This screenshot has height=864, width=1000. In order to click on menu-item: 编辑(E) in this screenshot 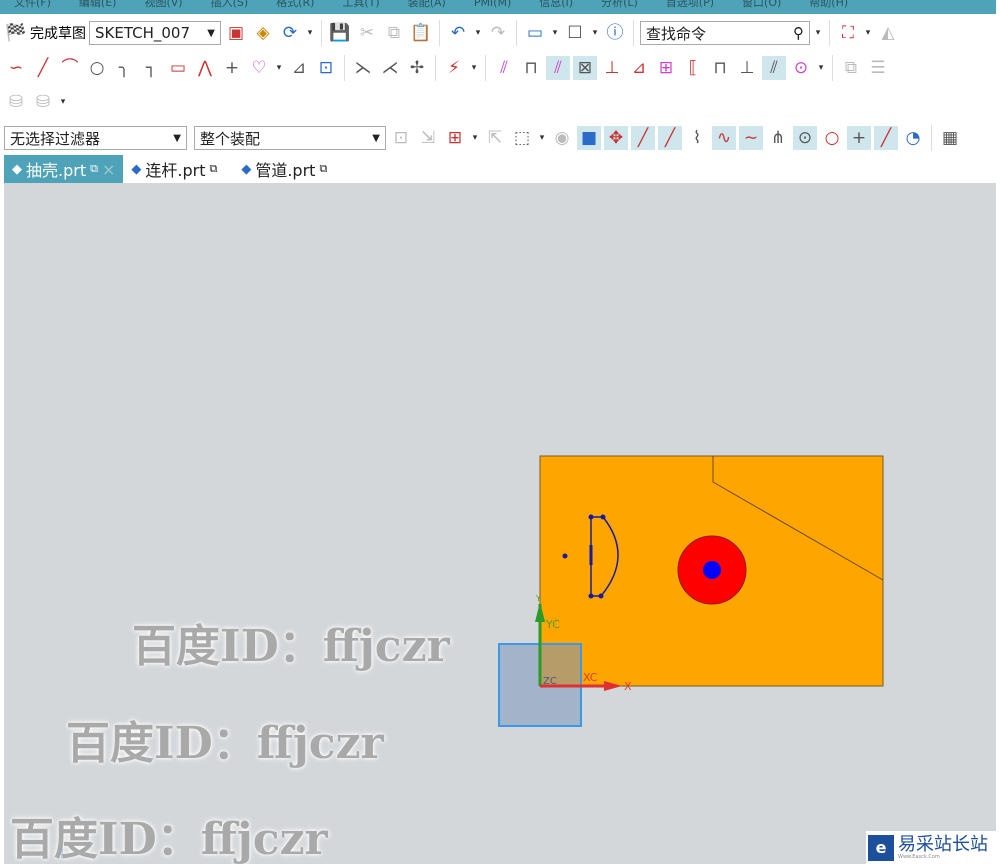, I will do `click(98, 5)`.